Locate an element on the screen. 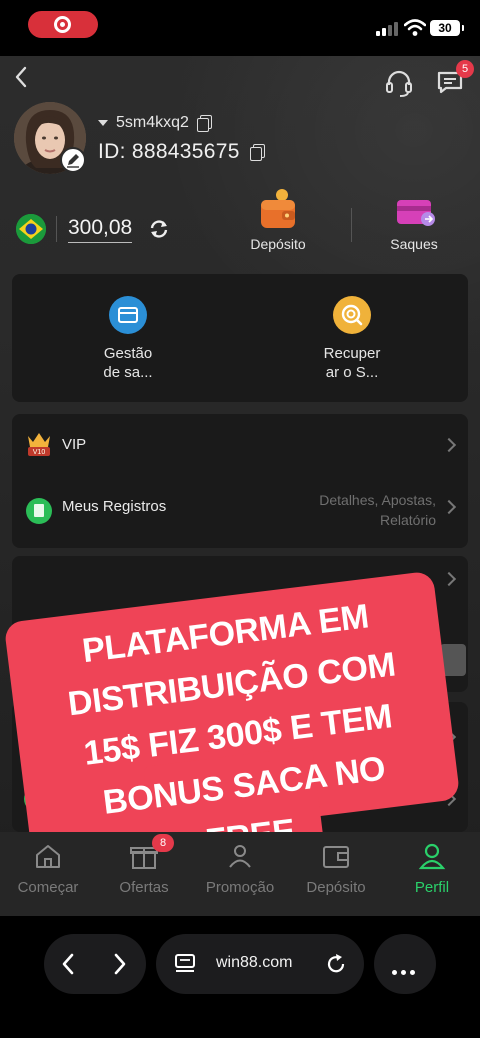  browser-toolbar: win88.com is located at coordinates (240, 977).